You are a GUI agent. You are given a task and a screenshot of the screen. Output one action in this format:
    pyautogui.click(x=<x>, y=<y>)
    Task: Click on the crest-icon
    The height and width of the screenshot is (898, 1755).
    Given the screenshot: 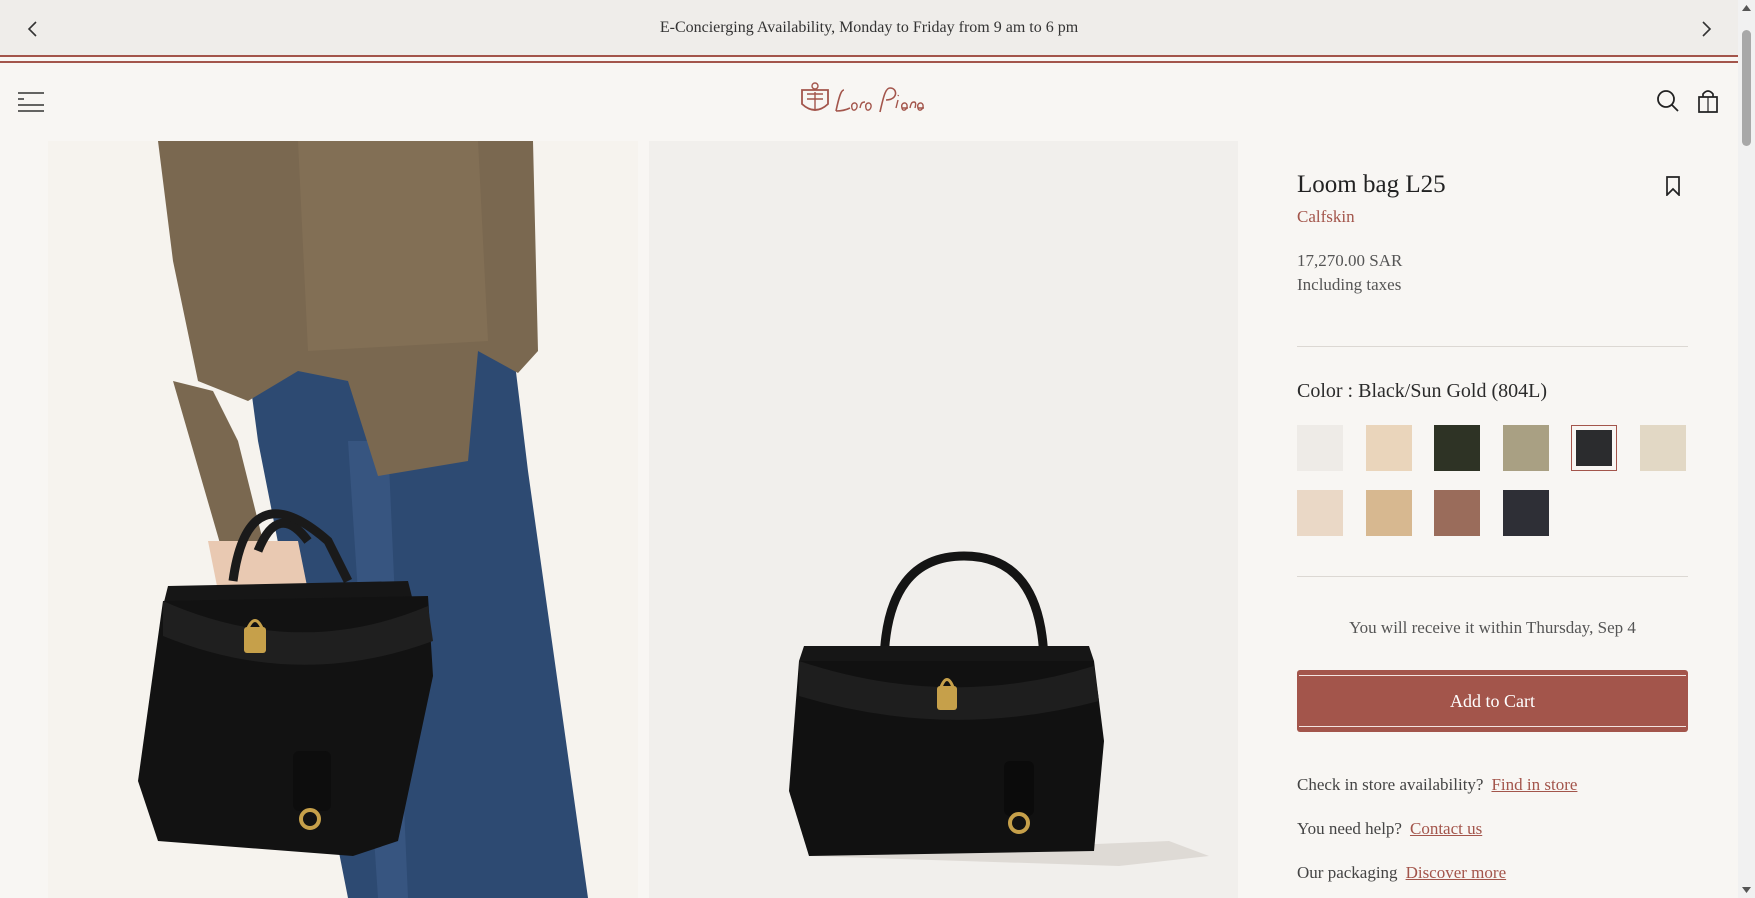 What is the action you would take?
    pyautogui.click(x=815, y=96)
    